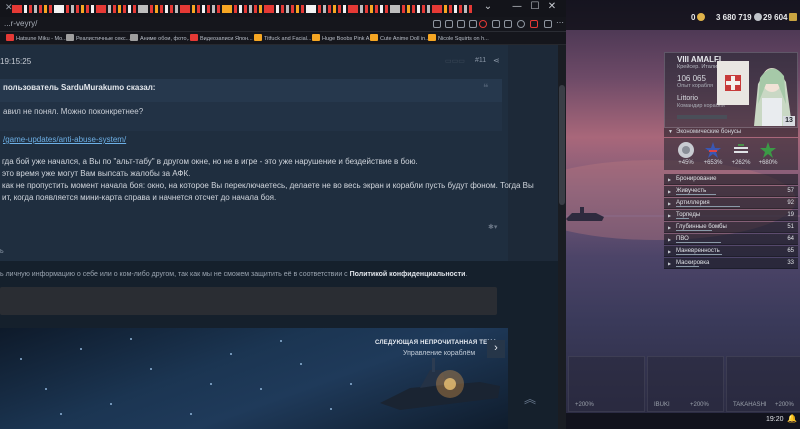 This screenshot has width=800, height=429. What do you see at coordinates (670, 132) in the screenshot?
I see `collapse-arrow-icon: ▼` at bounding box center [670, 132].